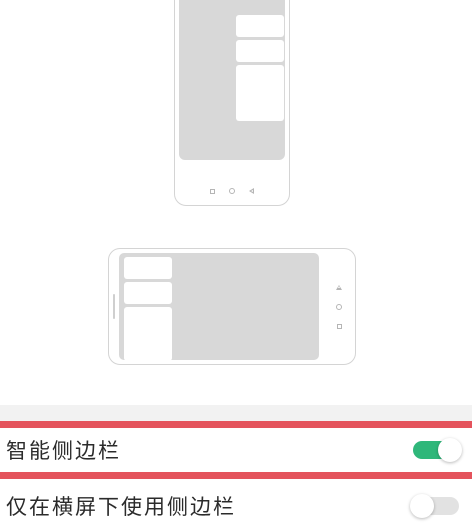  What do you see at coordinates (236, 475) in the screenshot?
I see `highlight-border-bottom` at bounding box center [236, 475].